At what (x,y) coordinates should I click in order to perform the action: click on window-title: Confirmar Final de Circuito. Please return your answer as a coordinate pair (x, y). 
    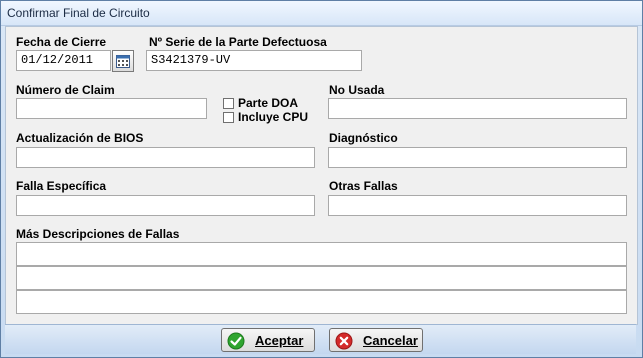
    Looking at the image, I should click on (78, 13).